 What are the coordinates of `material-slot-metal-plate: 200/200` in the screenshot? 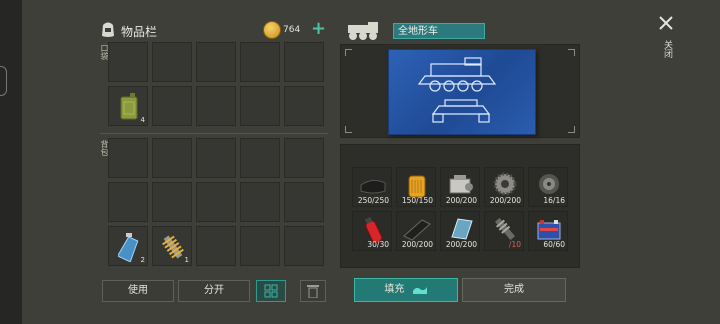 It's located at (416, 231).